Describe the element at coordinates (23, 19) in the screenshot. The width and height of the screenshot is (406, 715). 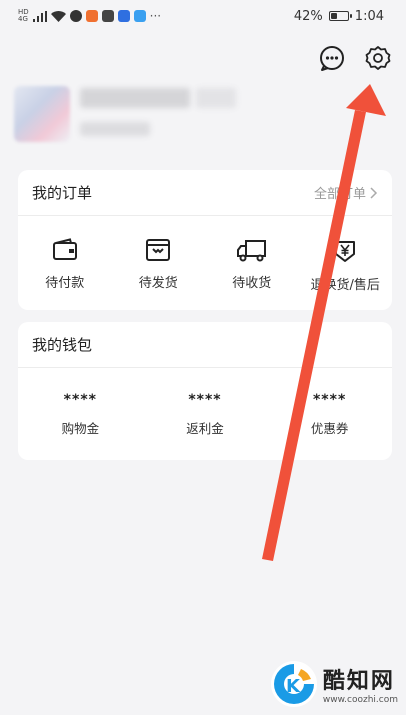
I see `network-tag-4g: 4G` at that location.